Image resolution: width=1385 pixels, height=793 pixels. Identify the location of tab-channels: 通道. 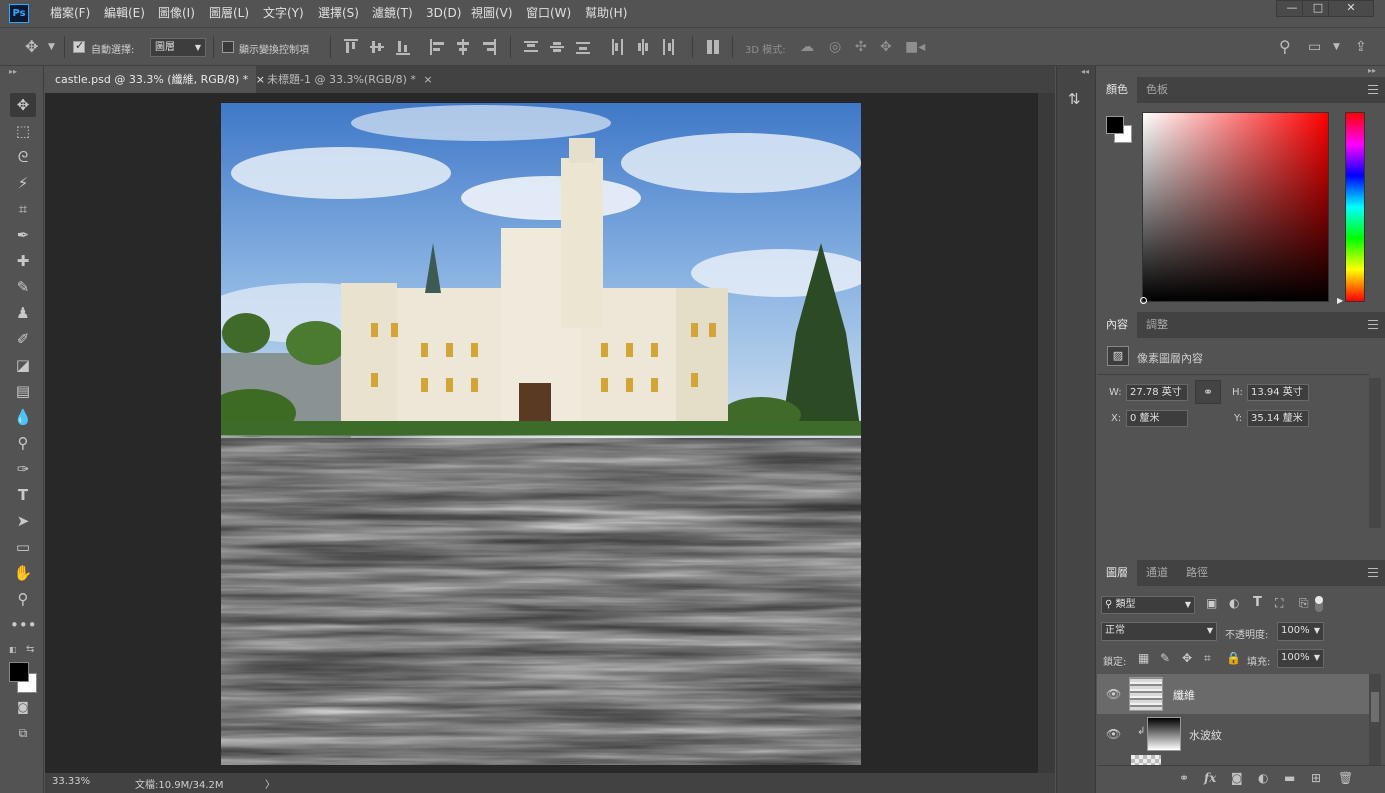
(1157, 573).